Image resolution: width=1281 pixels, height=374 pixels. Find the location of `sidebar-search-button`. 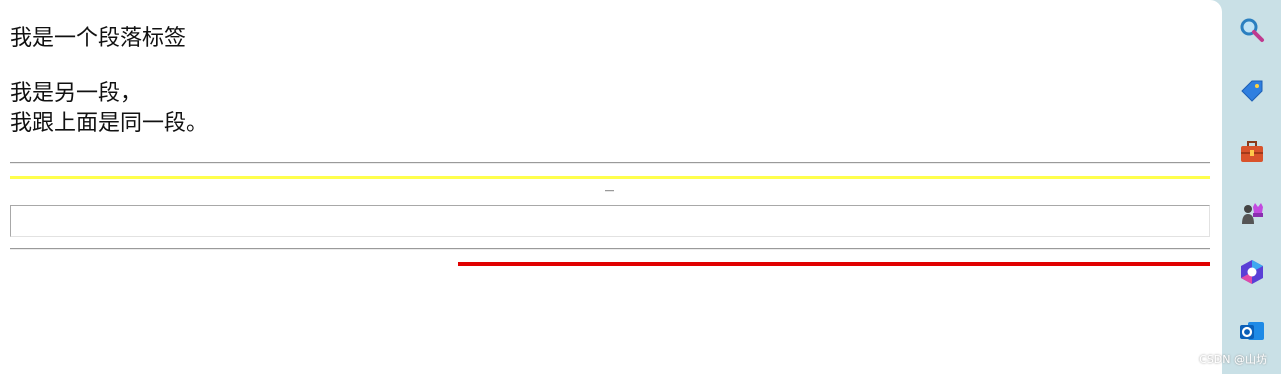

sidebar-search-button is located at coordinates (1252, 30).